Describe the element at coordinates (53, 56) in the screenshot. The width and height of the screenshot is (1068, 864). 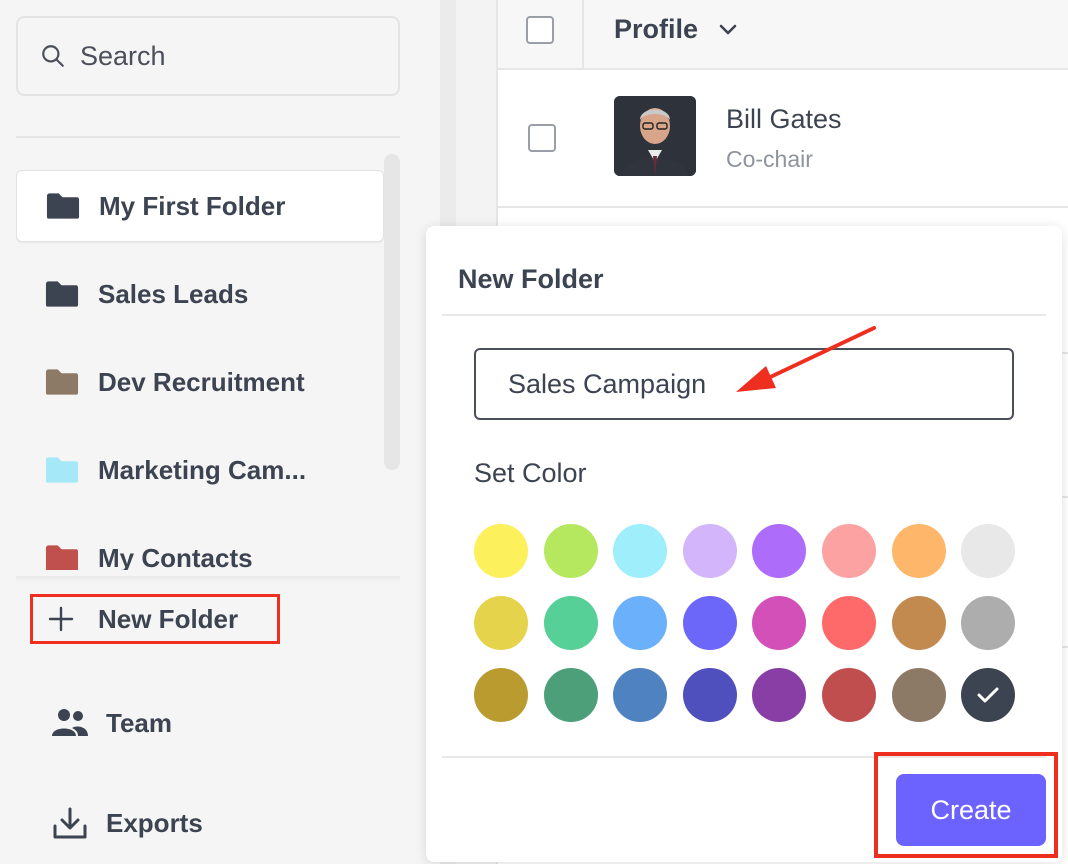
I see `search-icon` at that location.